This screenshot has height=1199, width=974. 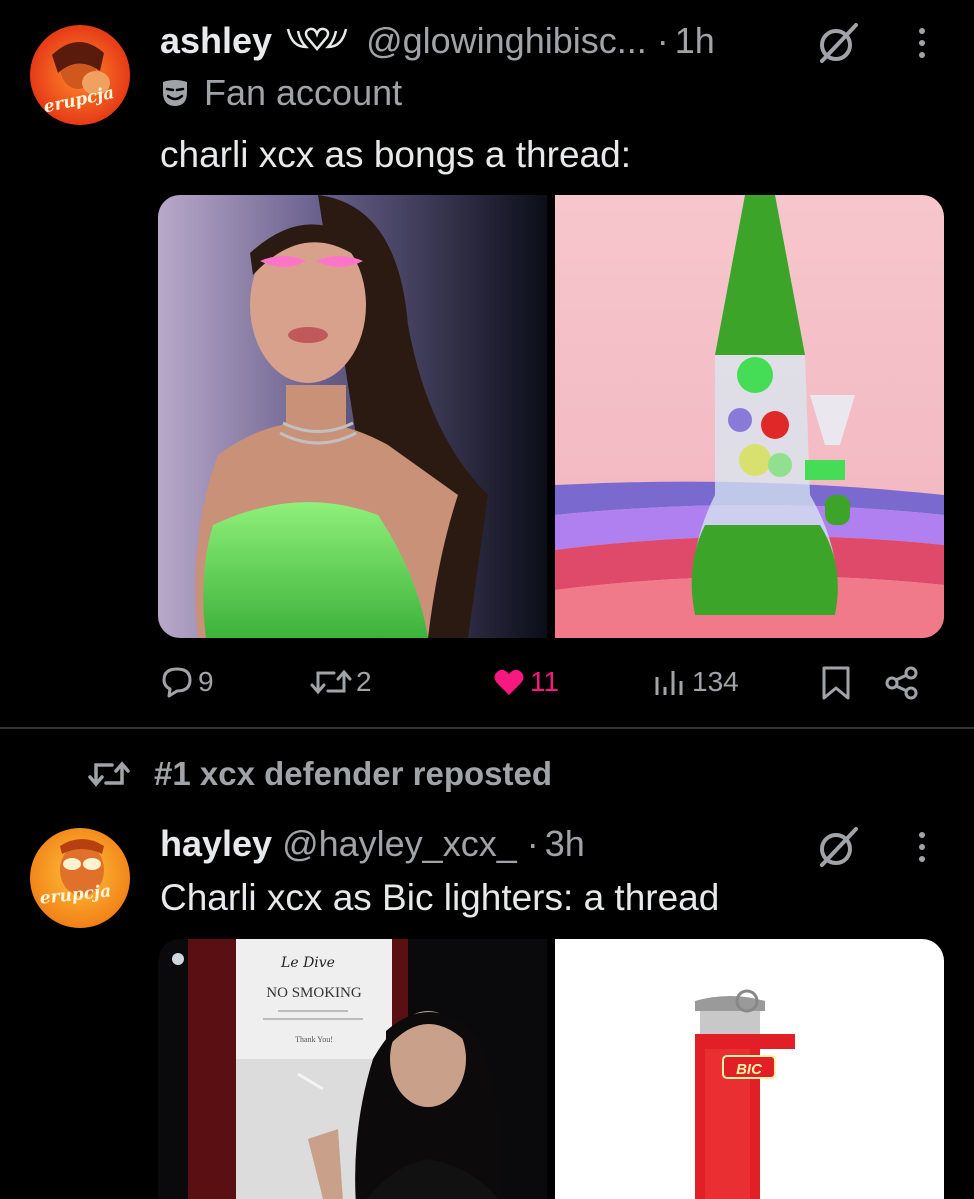 What do you see at coordinates (715, 681) in the screenshot?
I see `views-count: 134` at bounding box center [715, 681].